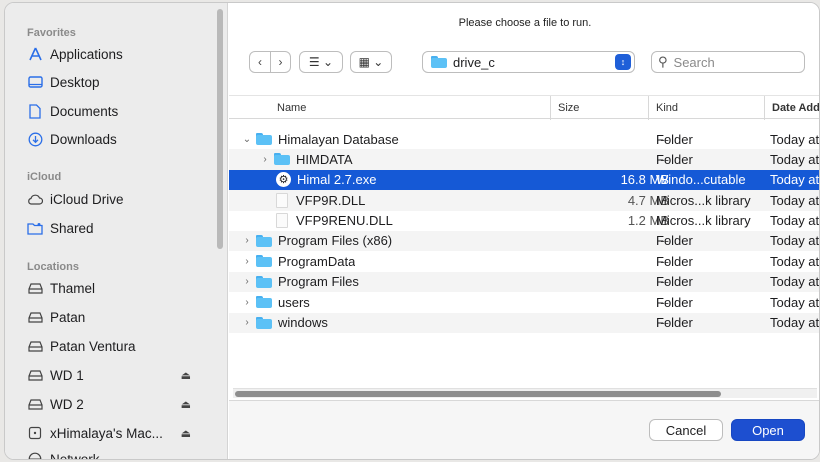  I want to click on downloads-icon, so click(35, 139).